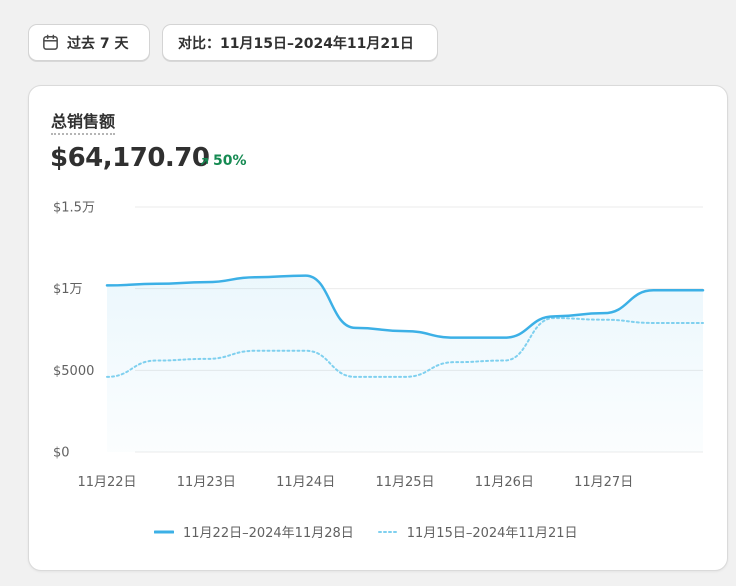  I want to click on legend-item-previous: 11月15日–2024年11月21日, so click(477, 531).